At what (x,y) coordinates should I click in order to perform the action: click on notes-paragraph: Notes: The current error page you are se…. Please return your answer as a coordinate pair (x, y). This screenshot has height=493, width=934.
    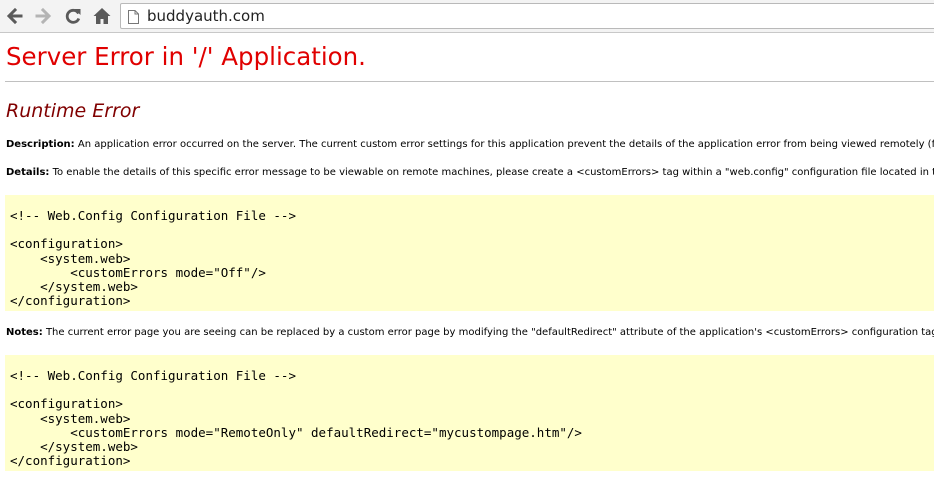
    Looking at the image, I should click on (470, 332).